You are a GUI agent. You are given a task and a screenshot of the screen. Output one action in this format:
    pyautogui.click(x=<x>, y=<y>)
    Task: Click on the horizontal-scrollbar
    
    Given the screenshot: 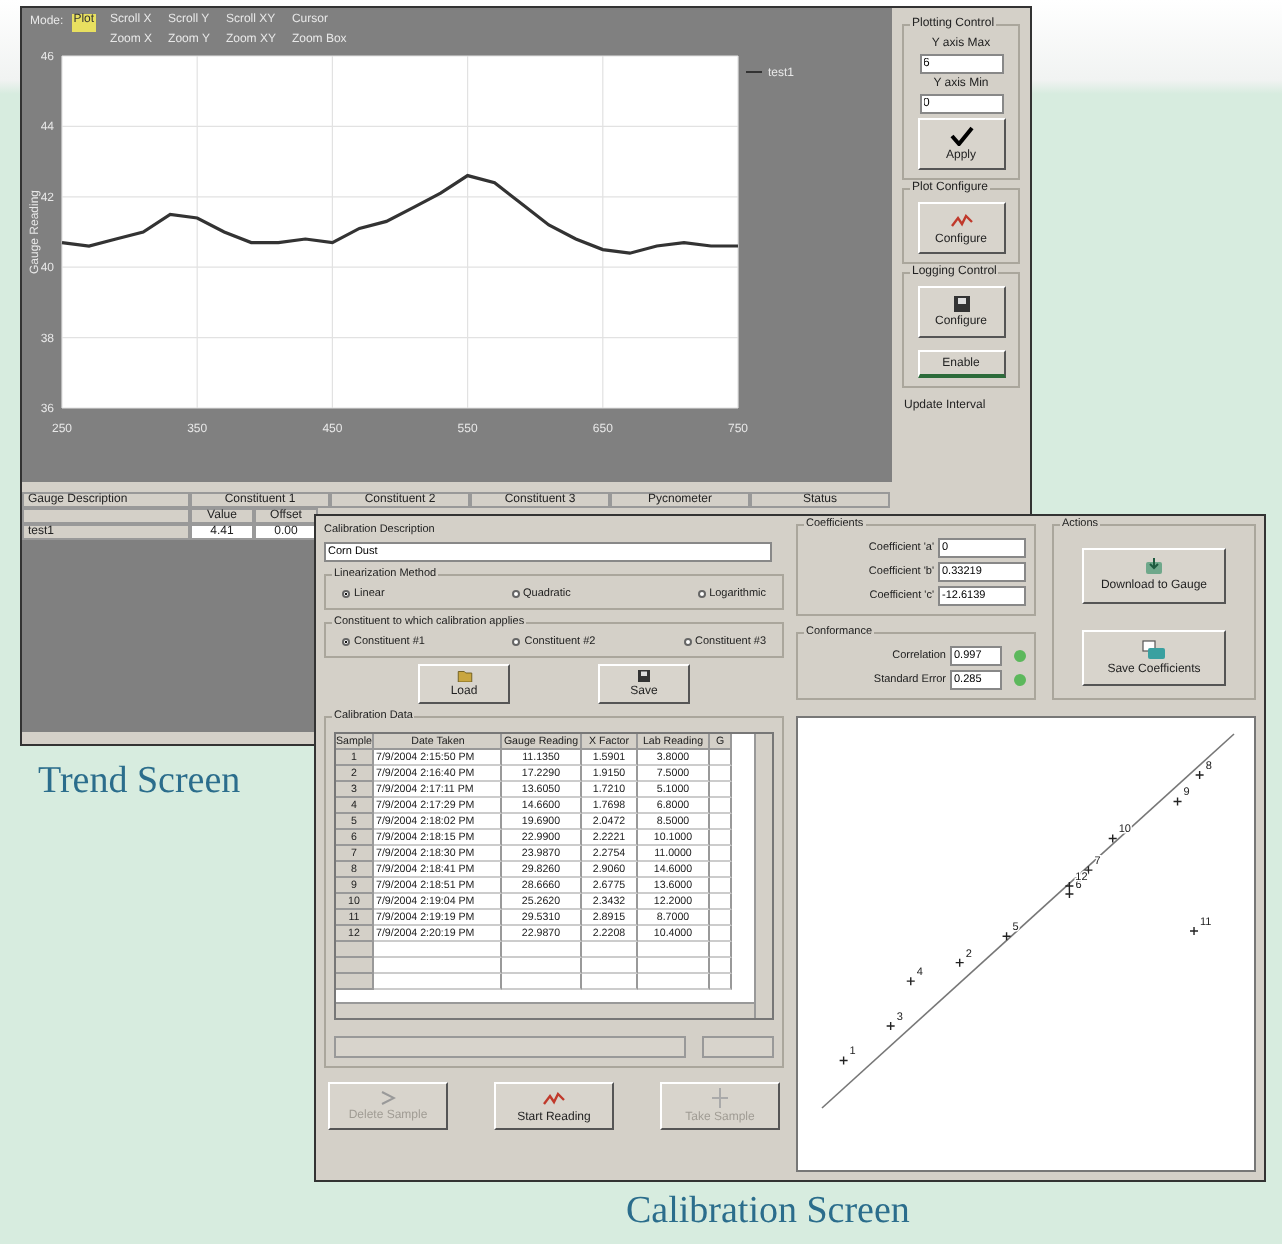 What is the action you would take?
    pyautogui.click(x=545, y=1010)
    